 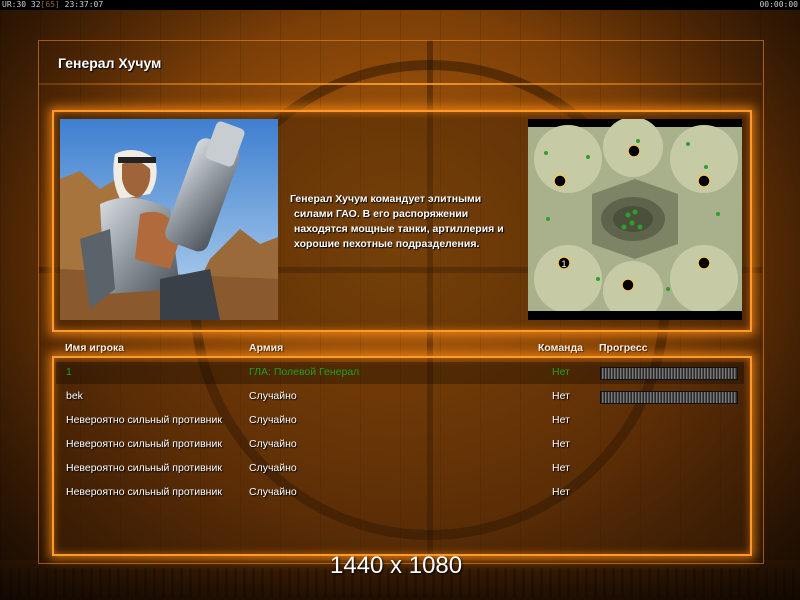 I want to click on player-name: 1, so click(x=69, y=372).